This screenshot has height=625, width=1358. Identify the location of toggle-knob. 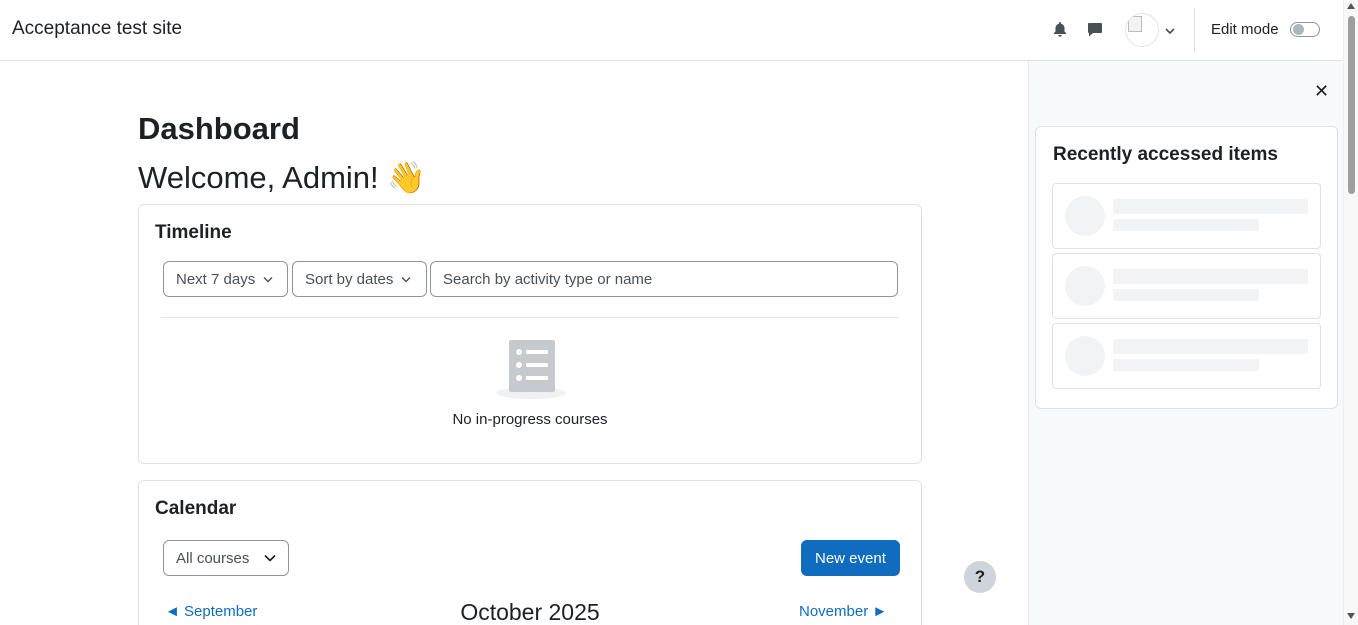
(1298, 29).